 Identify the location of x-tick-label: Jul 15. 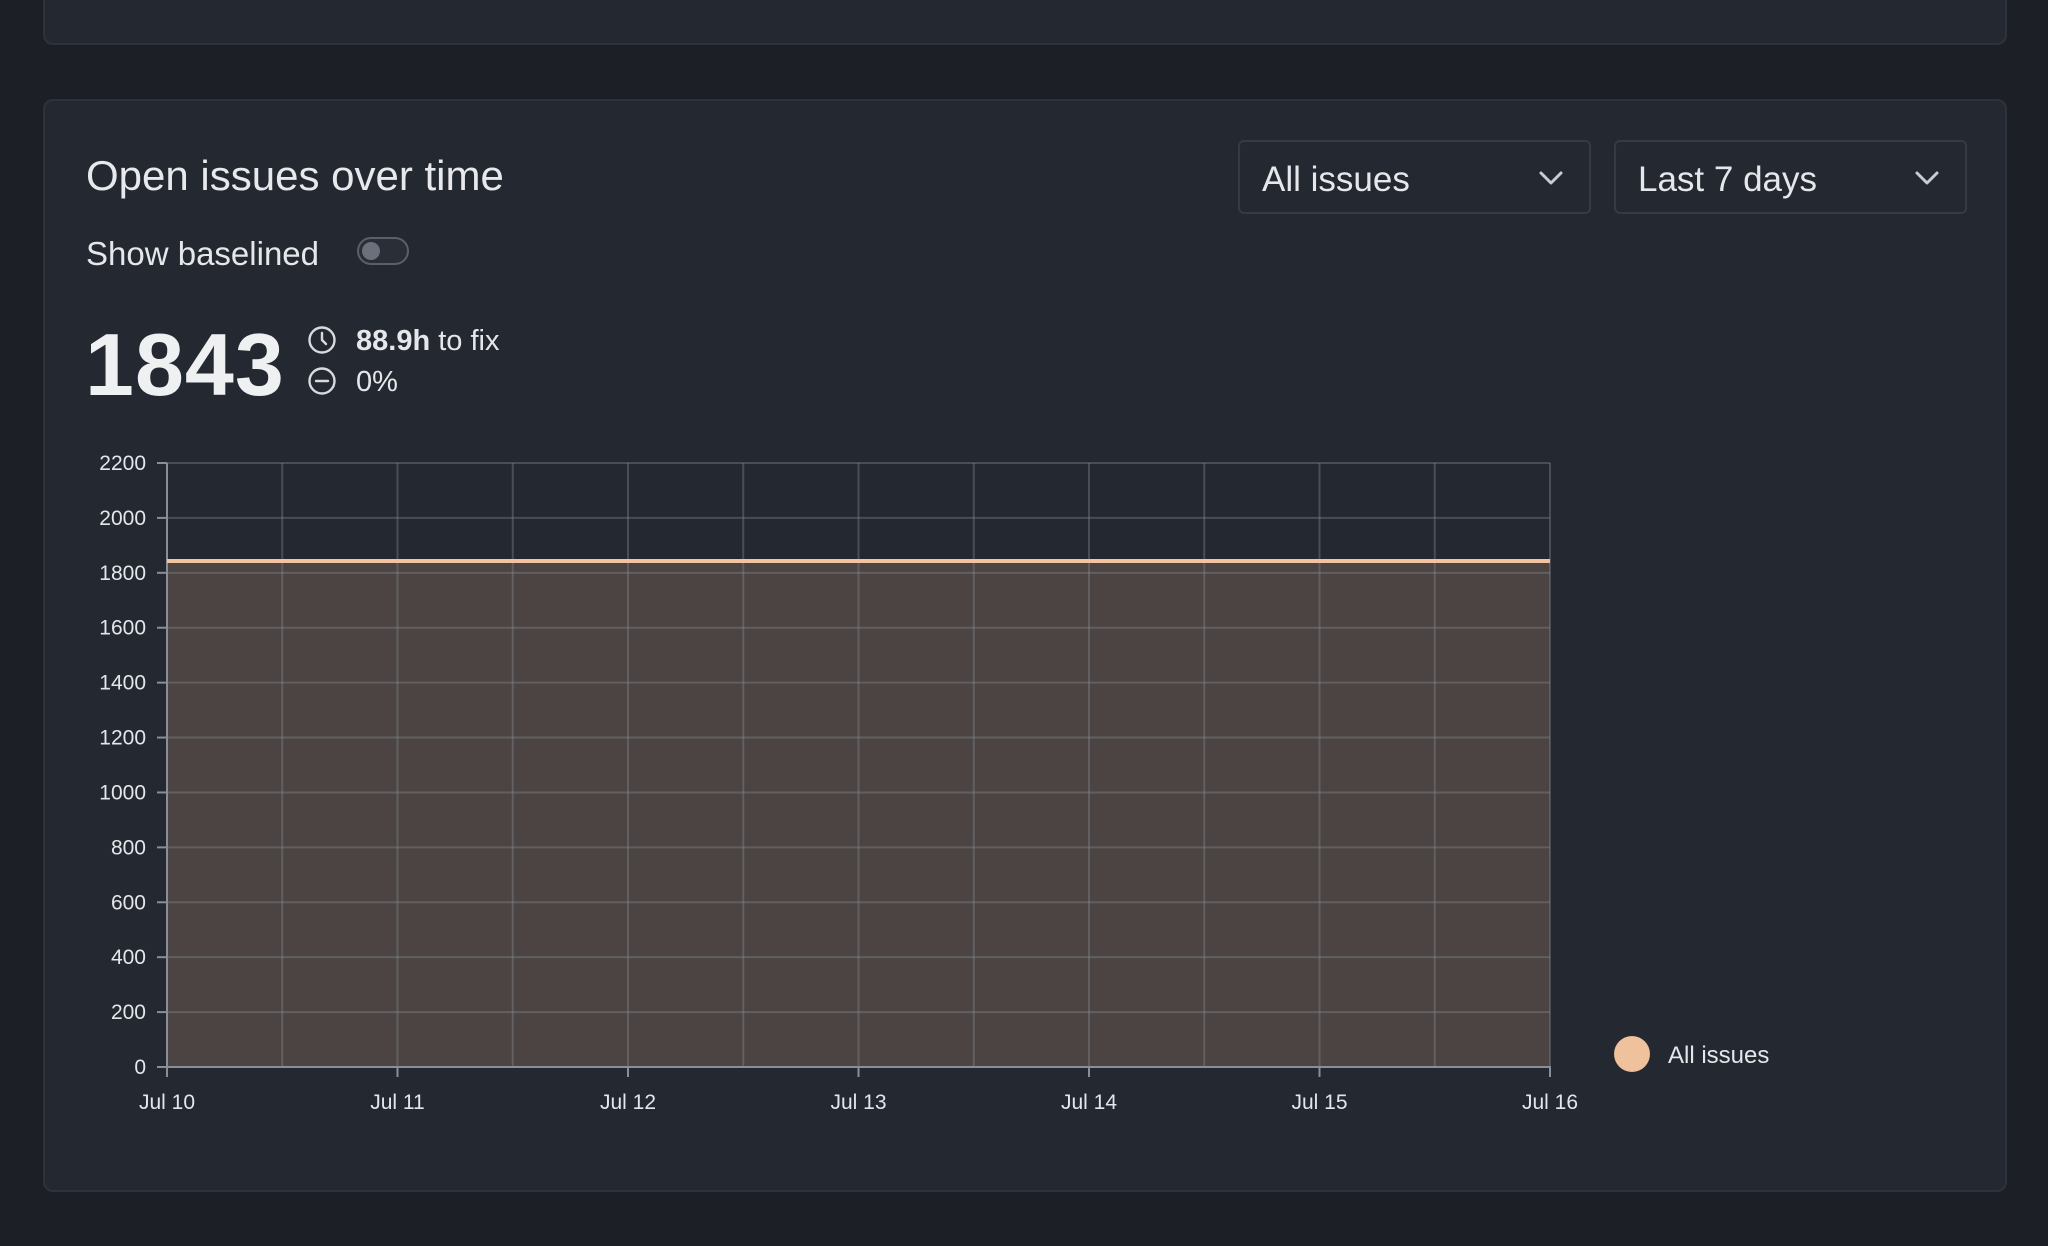
(1319, 1102).